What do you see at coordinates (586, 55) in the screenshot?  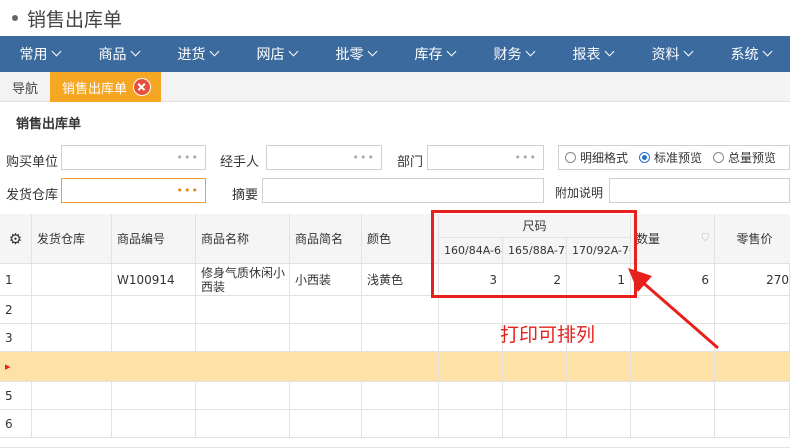 I see `menu-label: 报表` at bounding box center [586, 55].